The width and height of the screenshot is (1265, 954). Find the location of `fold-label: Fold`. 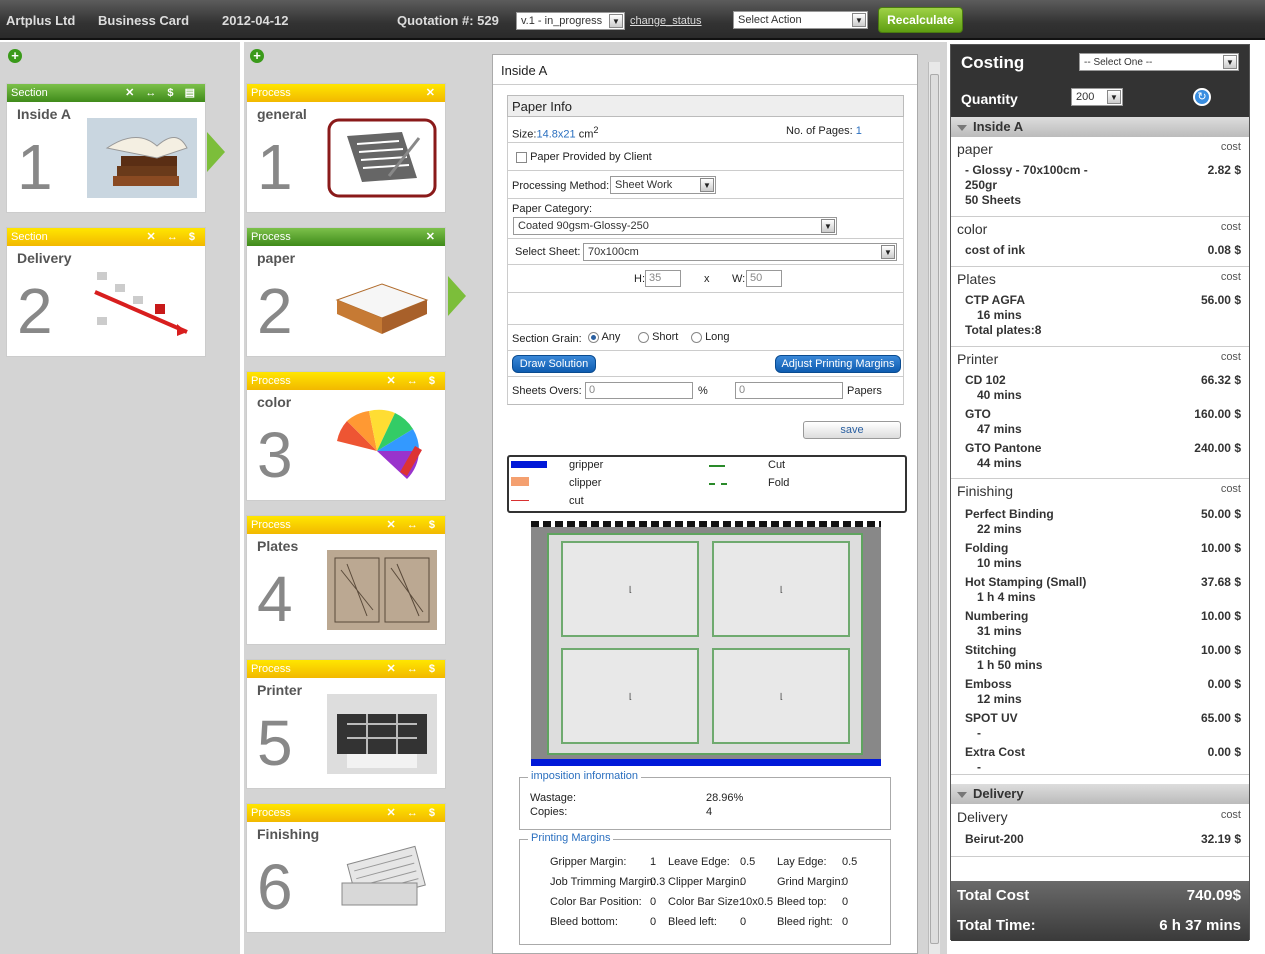

fold-label: Fold is located at coordinates (779, 483).